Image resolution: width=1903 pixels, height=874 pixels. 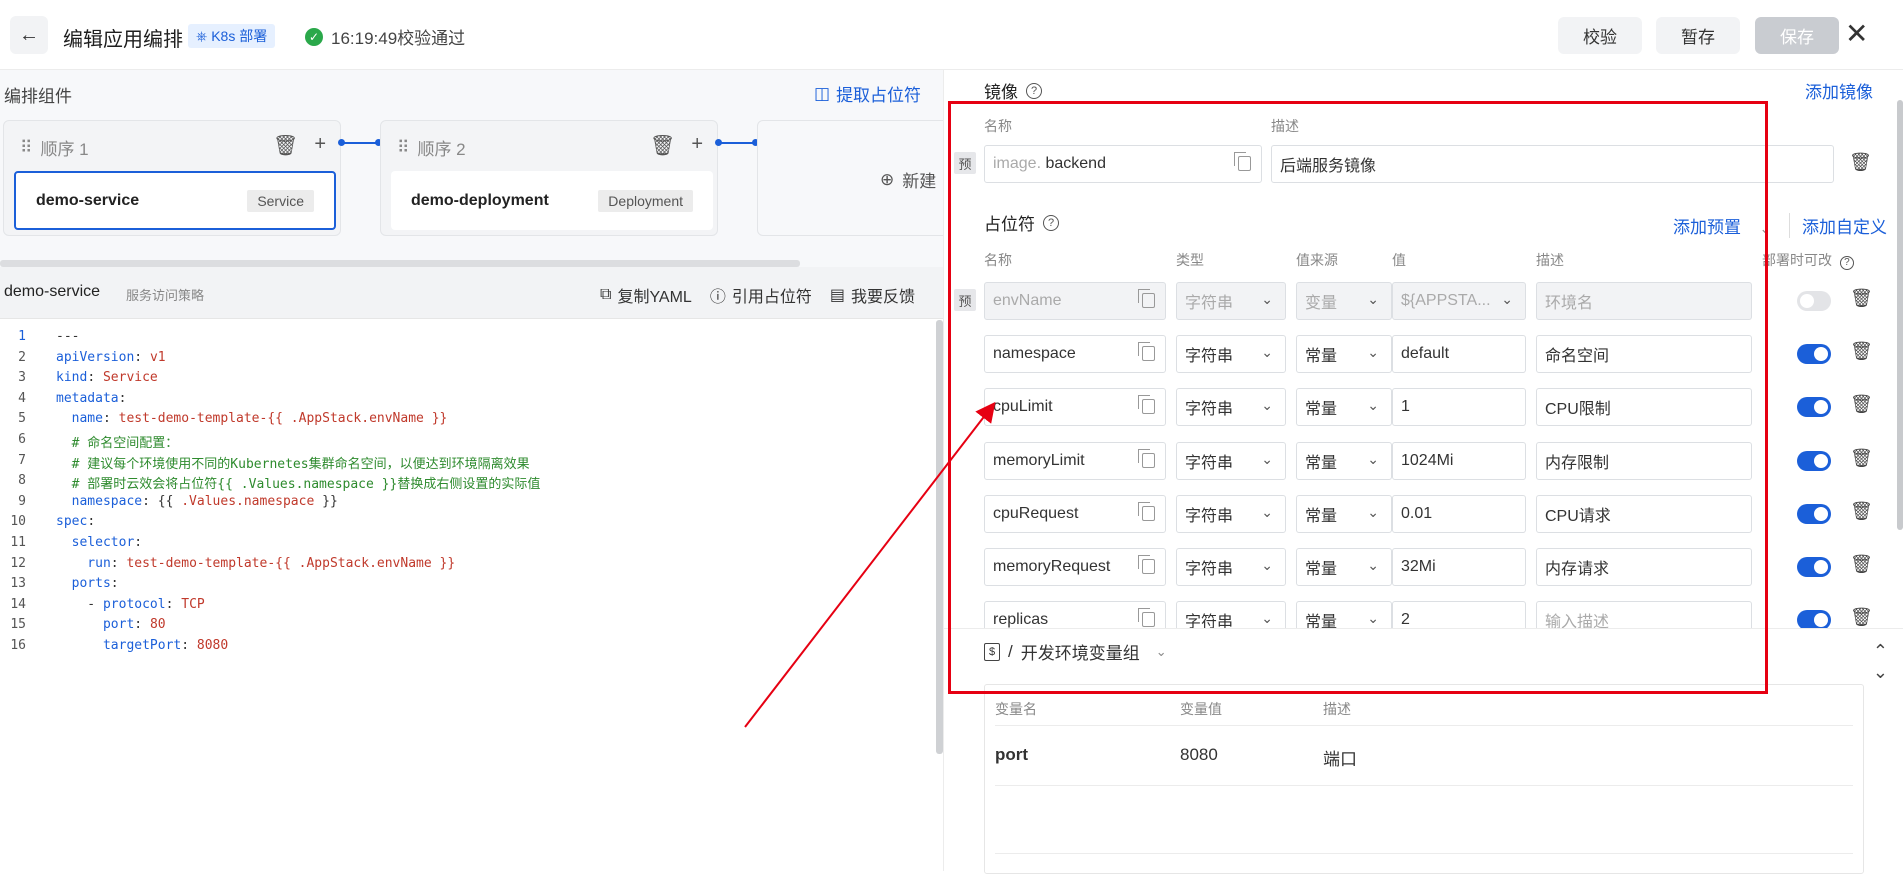 I want to click on description-field: 命名空间, so click(x=1644, y=354).